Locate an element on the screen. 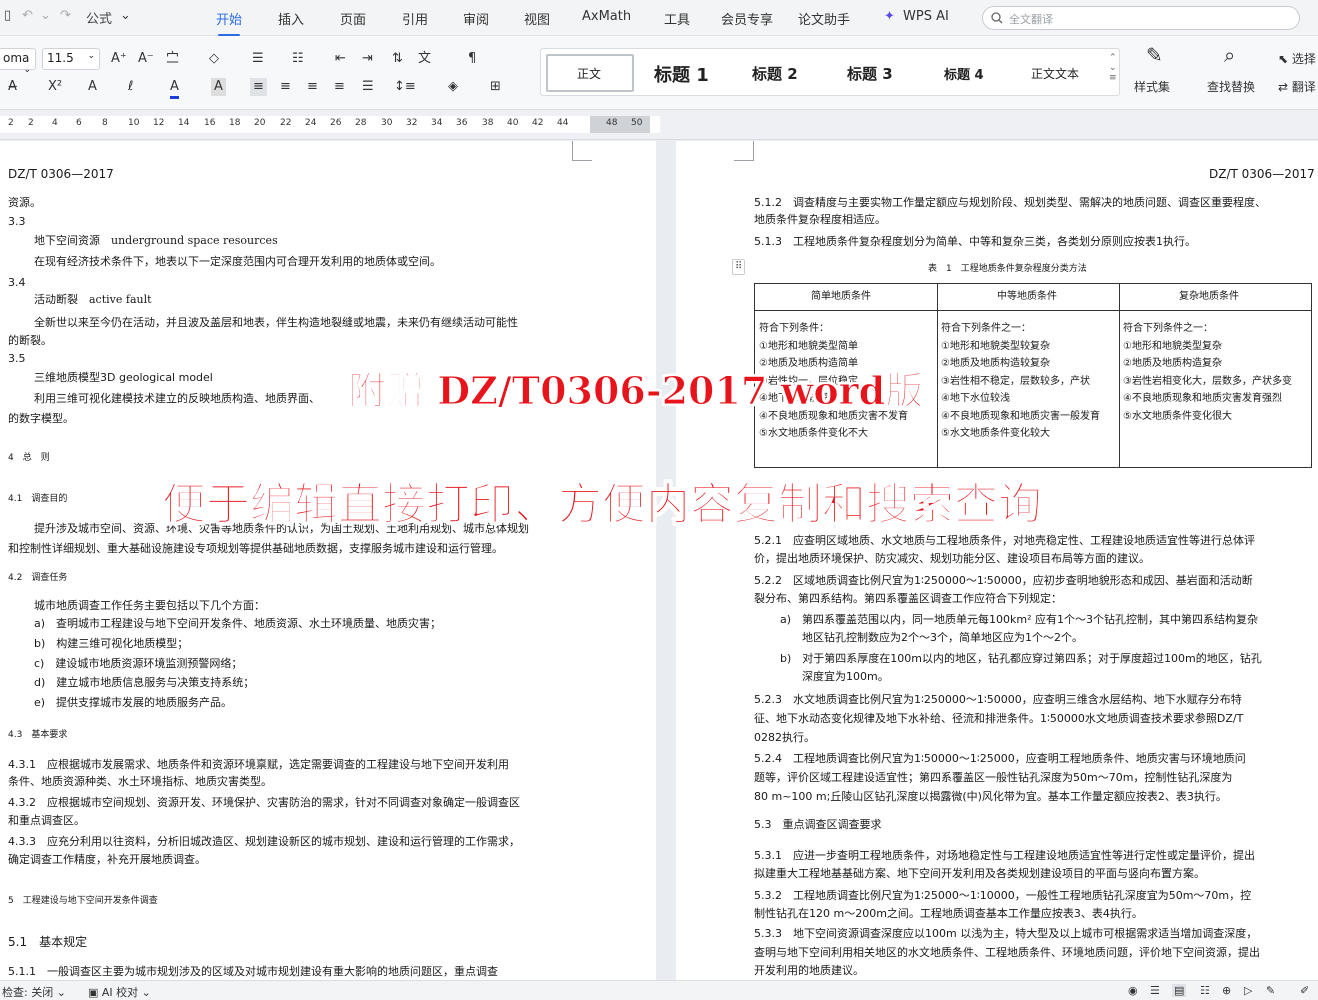  indent-icon: ⇥ is located at coordinates (367, 59).